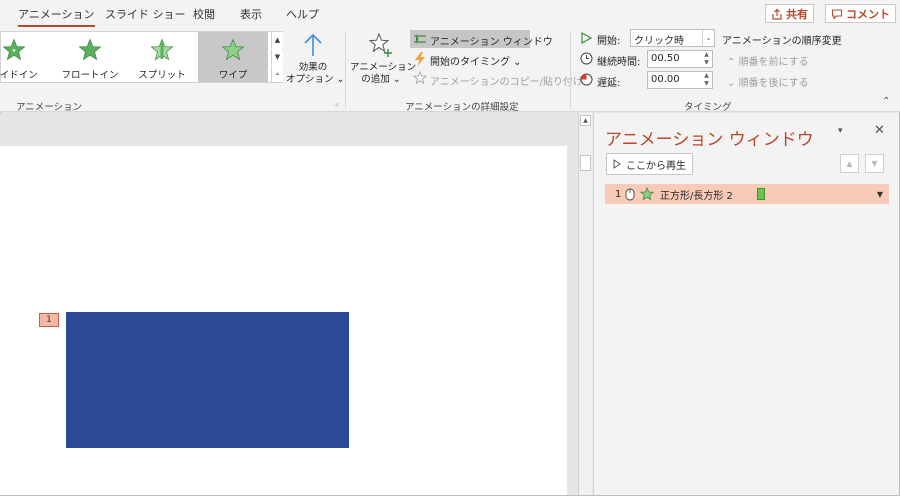  What do you see at coordinates (874, 163) in the screenshot?
I see `move-down-button: ▼` at bounding box center [874, 163].